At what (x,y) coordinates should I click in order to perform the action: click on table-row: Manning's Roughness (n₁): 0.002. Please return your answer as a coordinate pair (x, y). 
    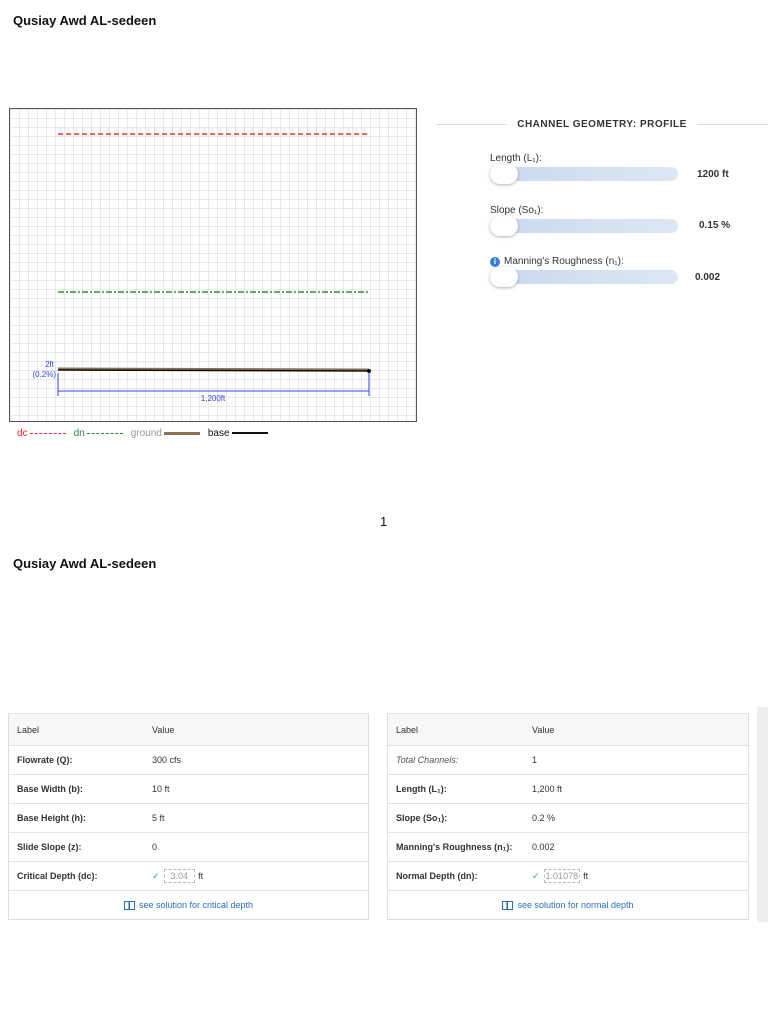
    Looking at the image, I should click on (568, 847).